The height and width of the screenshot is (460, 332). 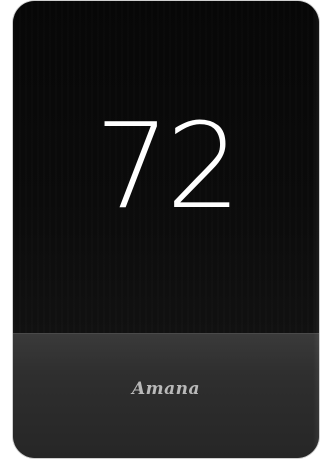 What do you see at coordinates (316, 229) in the screenshot?
I see `edge-highlight` at bounding box center [316, 229].